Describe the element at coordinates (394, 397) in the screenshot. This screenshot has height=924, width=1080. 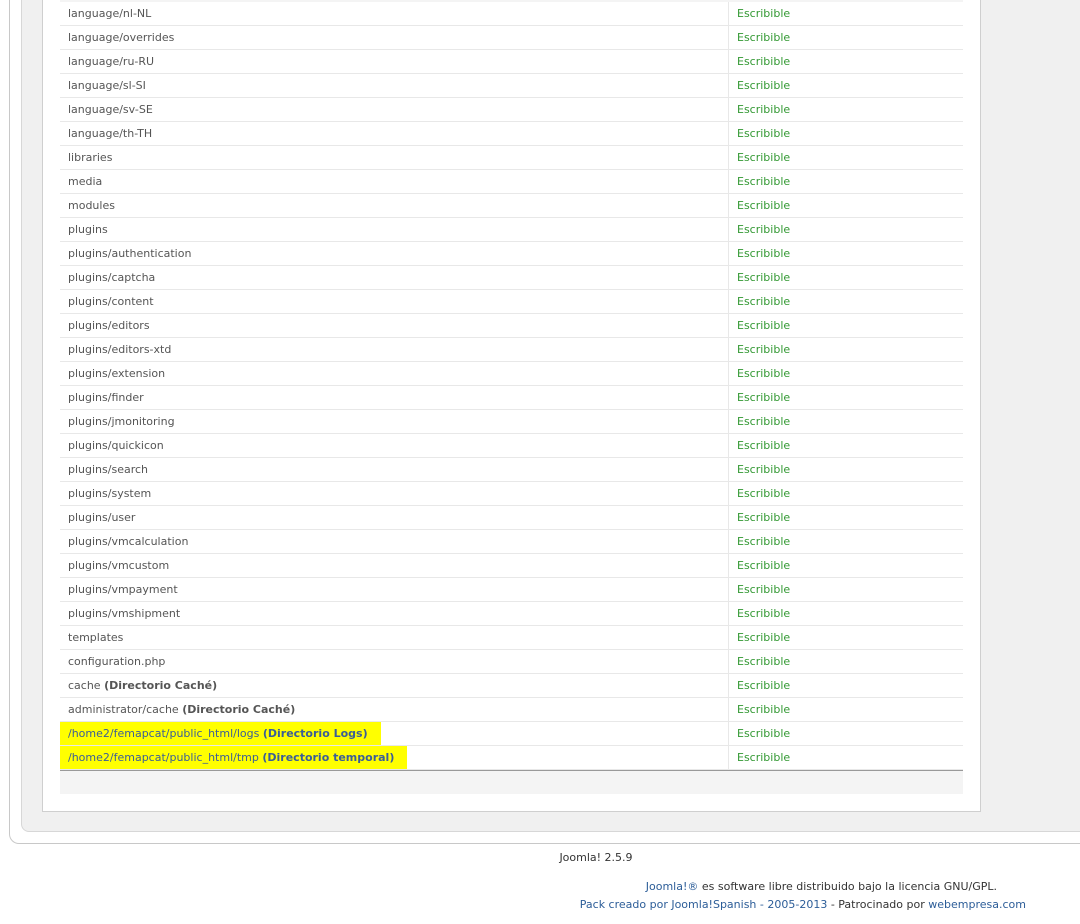
I see `directory-path-cell: plugins/finder` at that location.